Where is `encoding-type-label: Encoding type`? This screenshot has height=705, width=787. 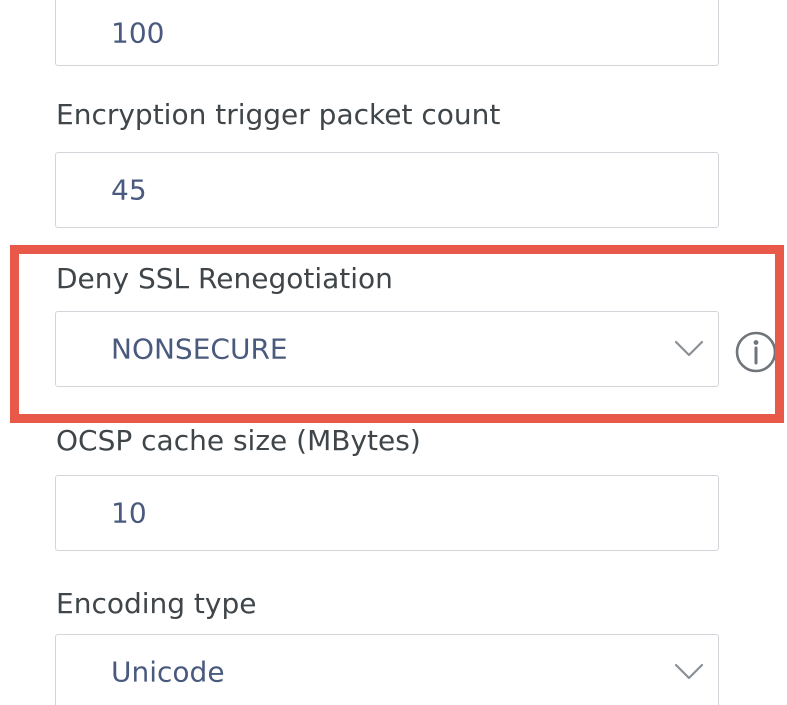 encoding-type-label: Encoding type is located at coordinates (156, 603).